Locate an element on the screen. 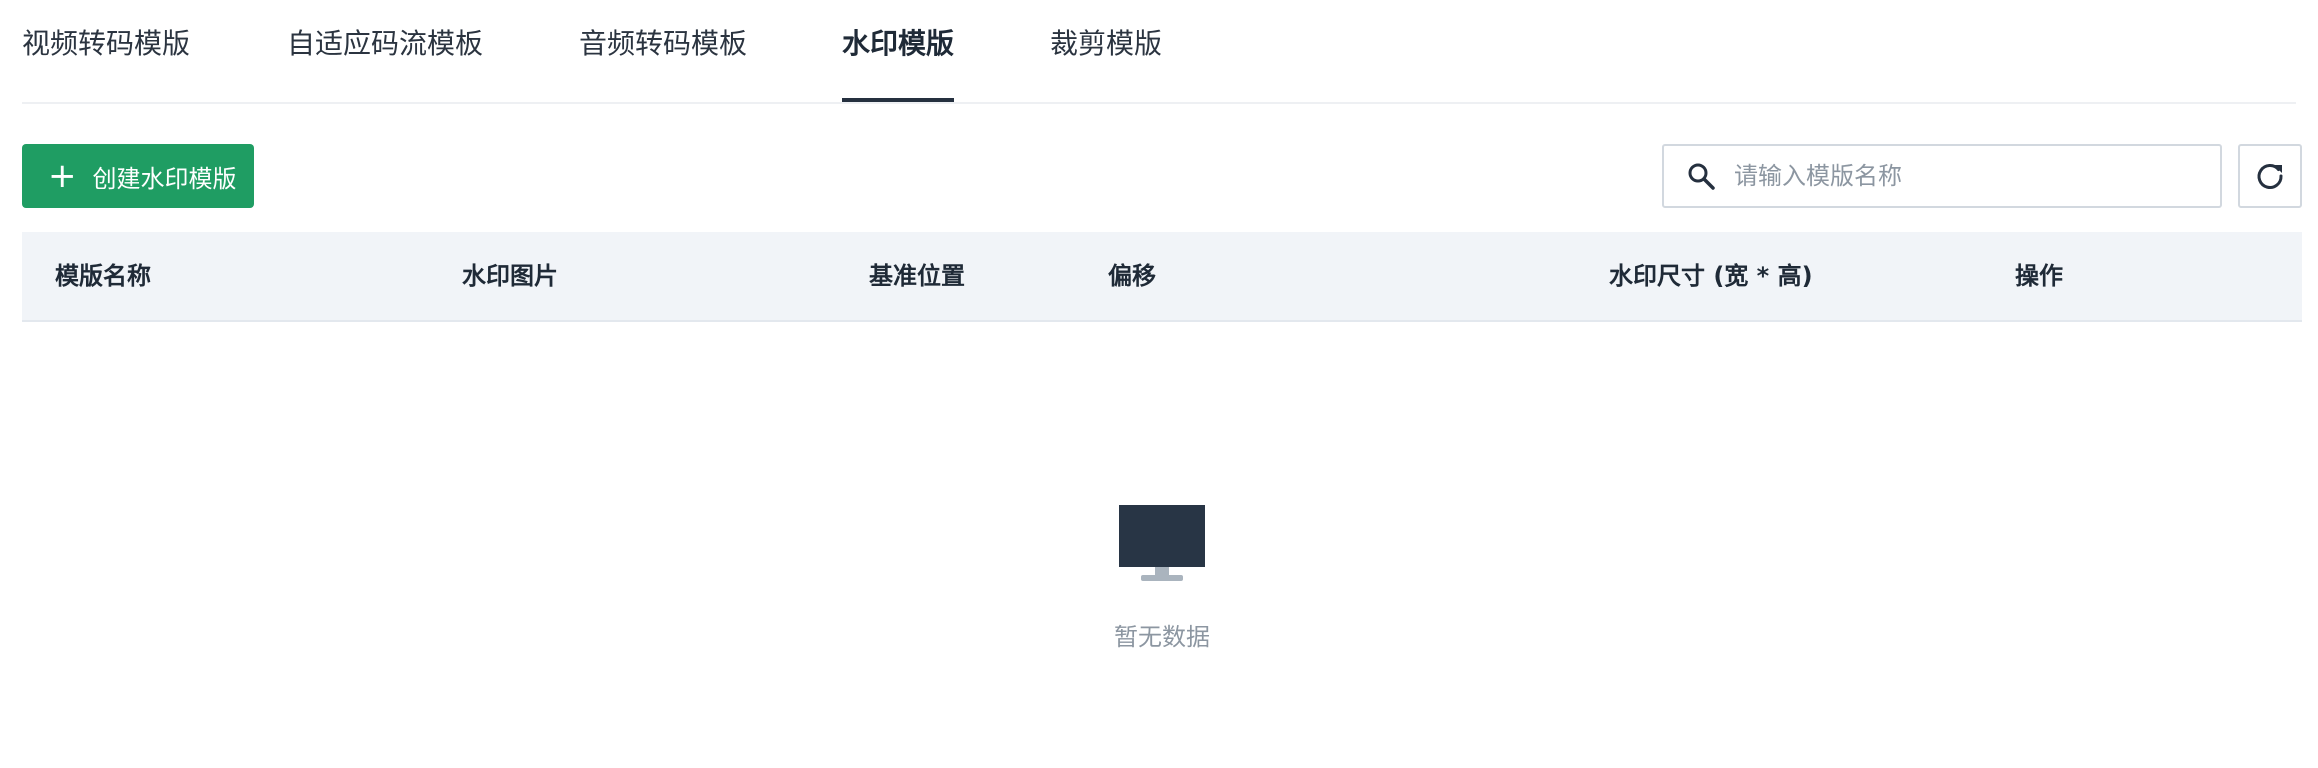 This screenshot has width=2318, height=768. empty-state: 暂无数据 is located at coordinates (1162, 578).